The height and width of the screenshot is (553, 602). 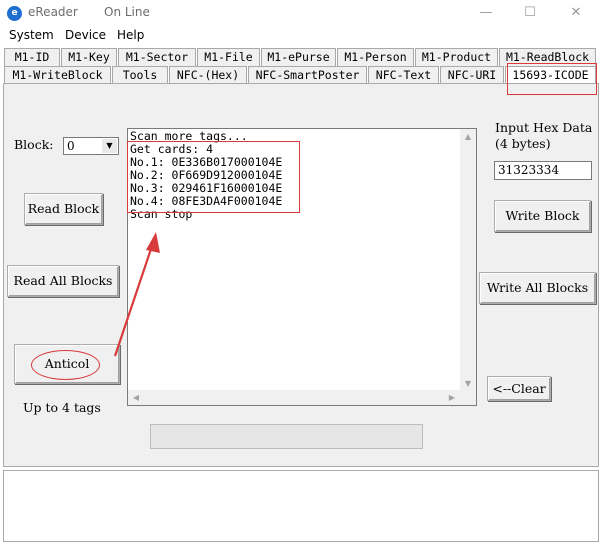 What do you see at coordinates (161, 214) in the screenshot?
I see `log-line: Scan stop` at bounding box center [161, 214].